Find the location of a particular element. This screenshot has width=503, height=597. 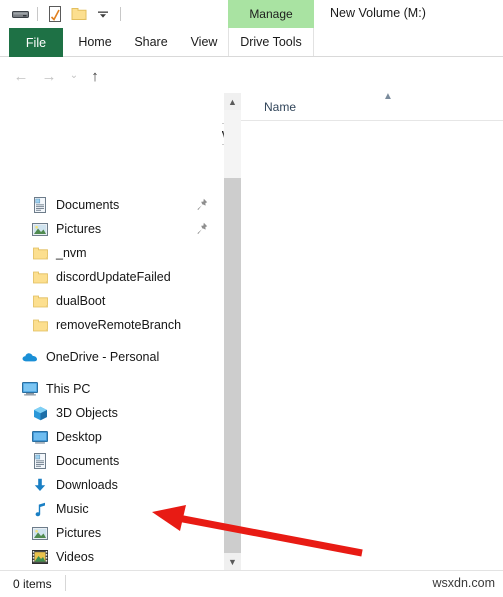

tab-drive-tools: Drive Tools is located at coordinates (271, 42).